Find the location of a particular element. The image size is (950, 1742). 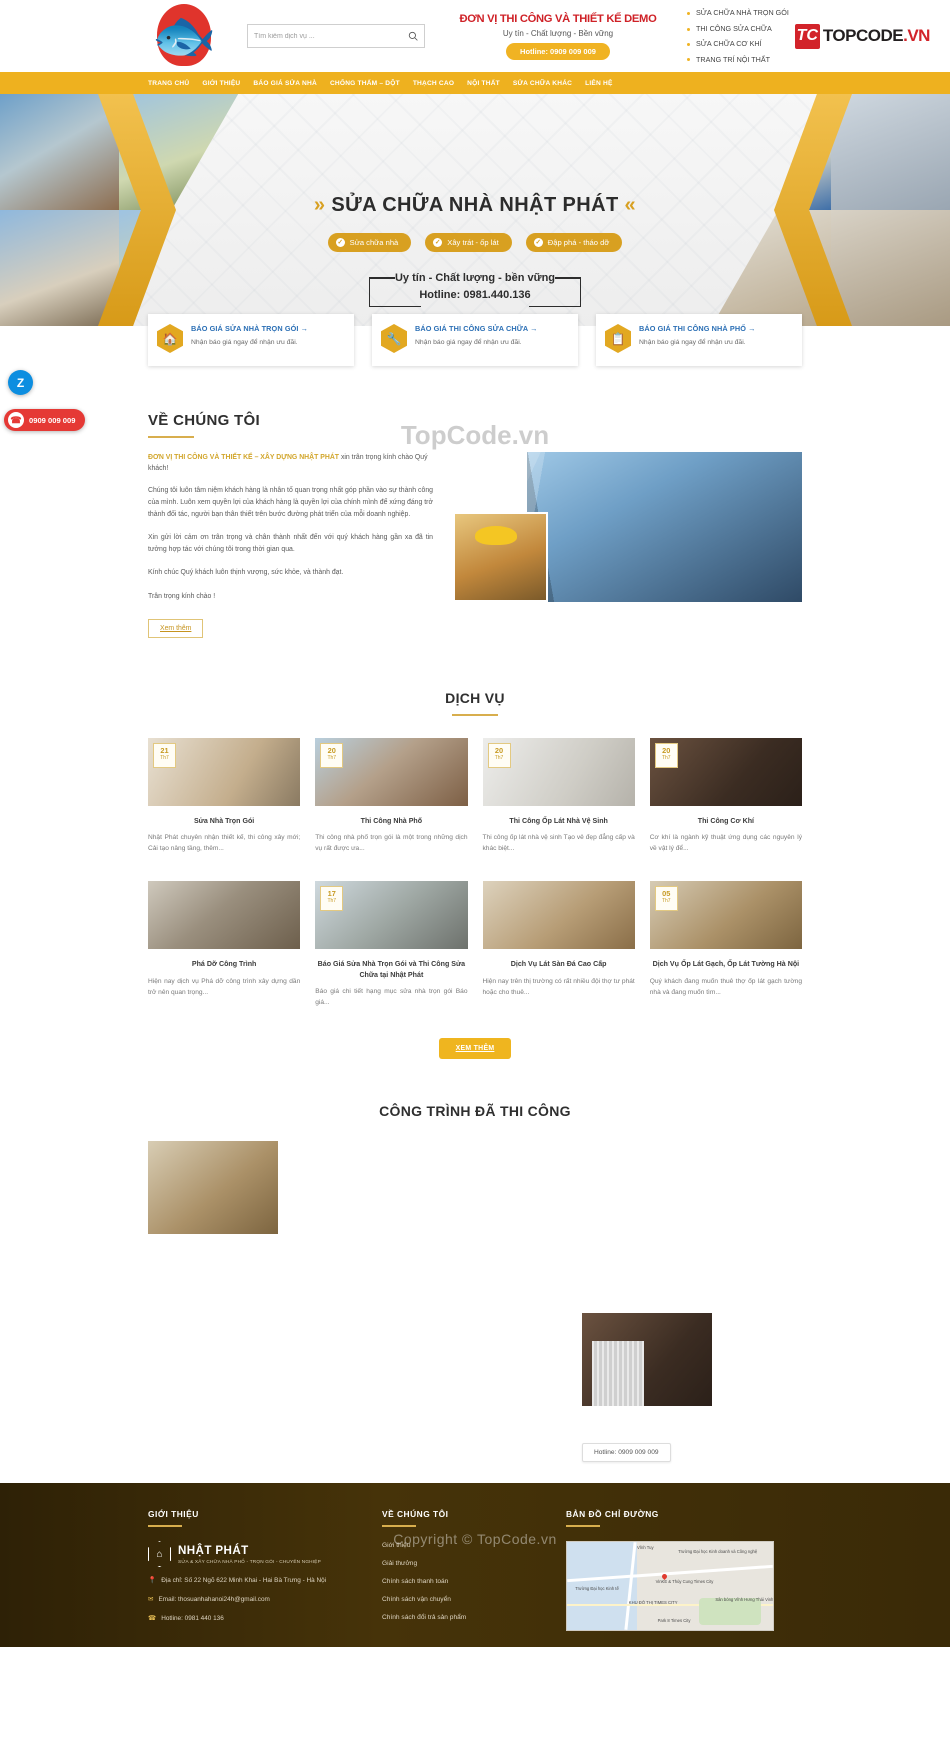

projects-heading: CÔNG TRÌNH ĐÃ THI CÔNG is located at coordinates (475, 1111).